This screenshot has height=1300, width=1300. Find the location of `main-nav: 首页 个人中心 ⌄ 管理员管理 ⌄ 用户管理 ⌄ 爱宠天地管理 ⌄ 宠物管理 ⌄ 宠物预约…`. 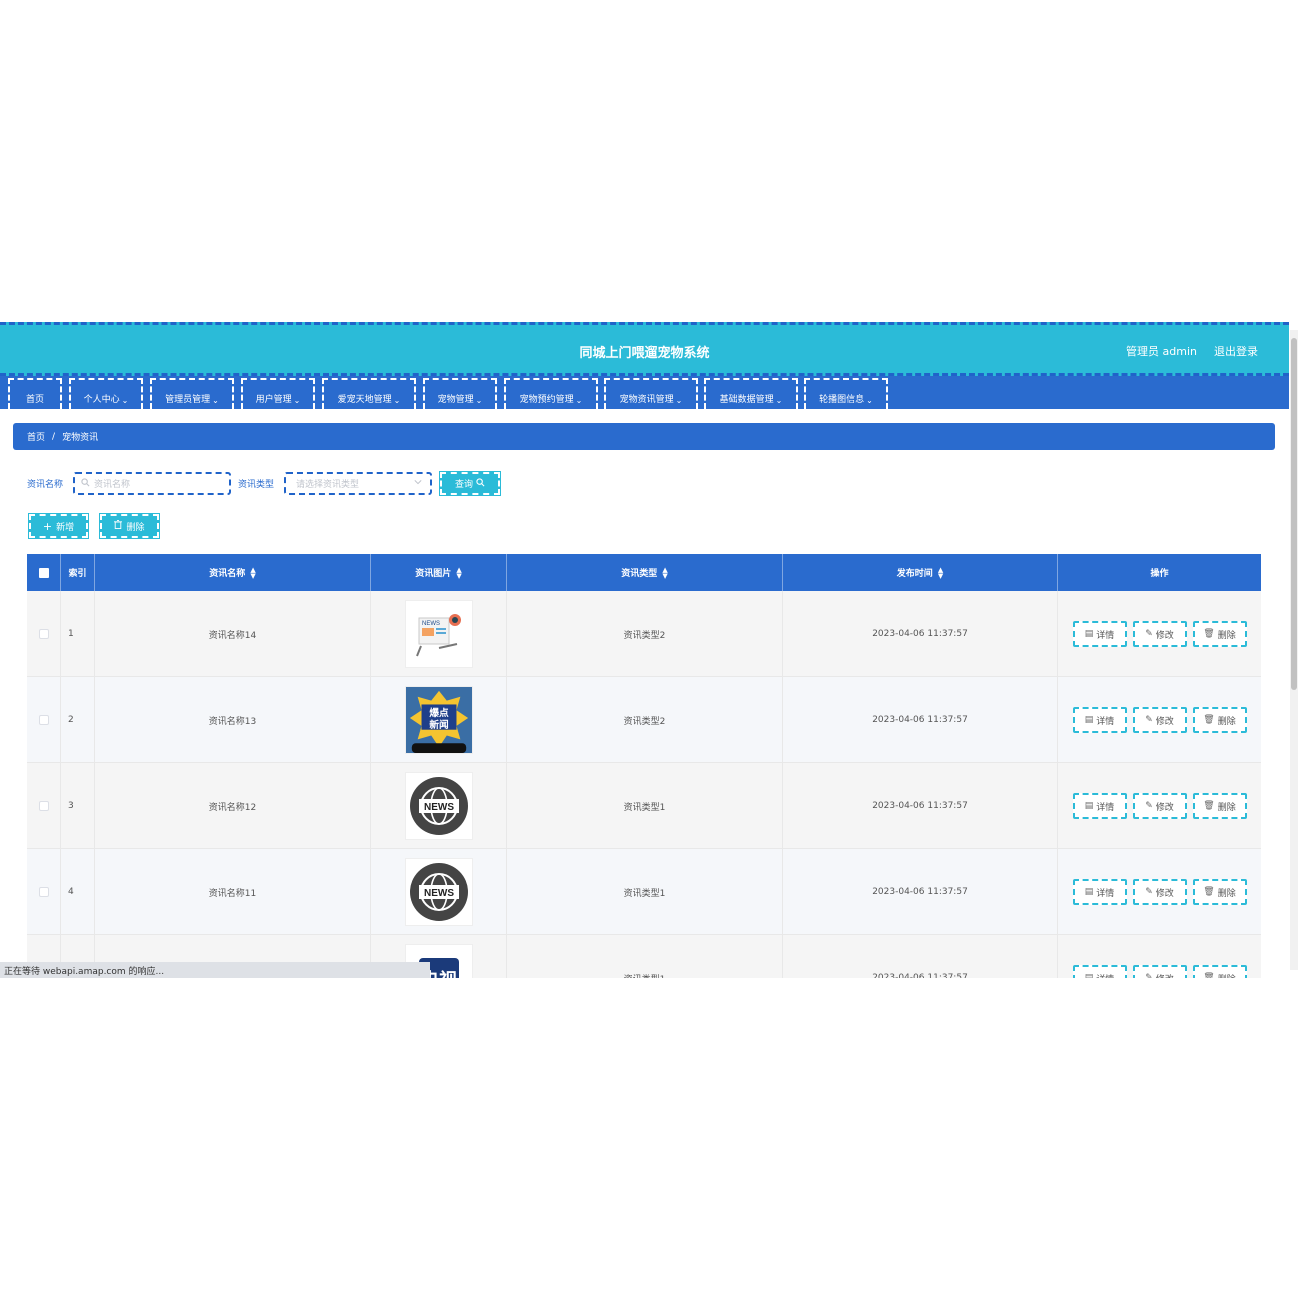

main-nav: 首页 个人中心 ⌄ 管理员管理 ⌄ 用户管理 ⌄ 爱宠天地管理 ⌄ 宠物管理 ⌄ 宠物预约… is located at coordinates (644, 392).